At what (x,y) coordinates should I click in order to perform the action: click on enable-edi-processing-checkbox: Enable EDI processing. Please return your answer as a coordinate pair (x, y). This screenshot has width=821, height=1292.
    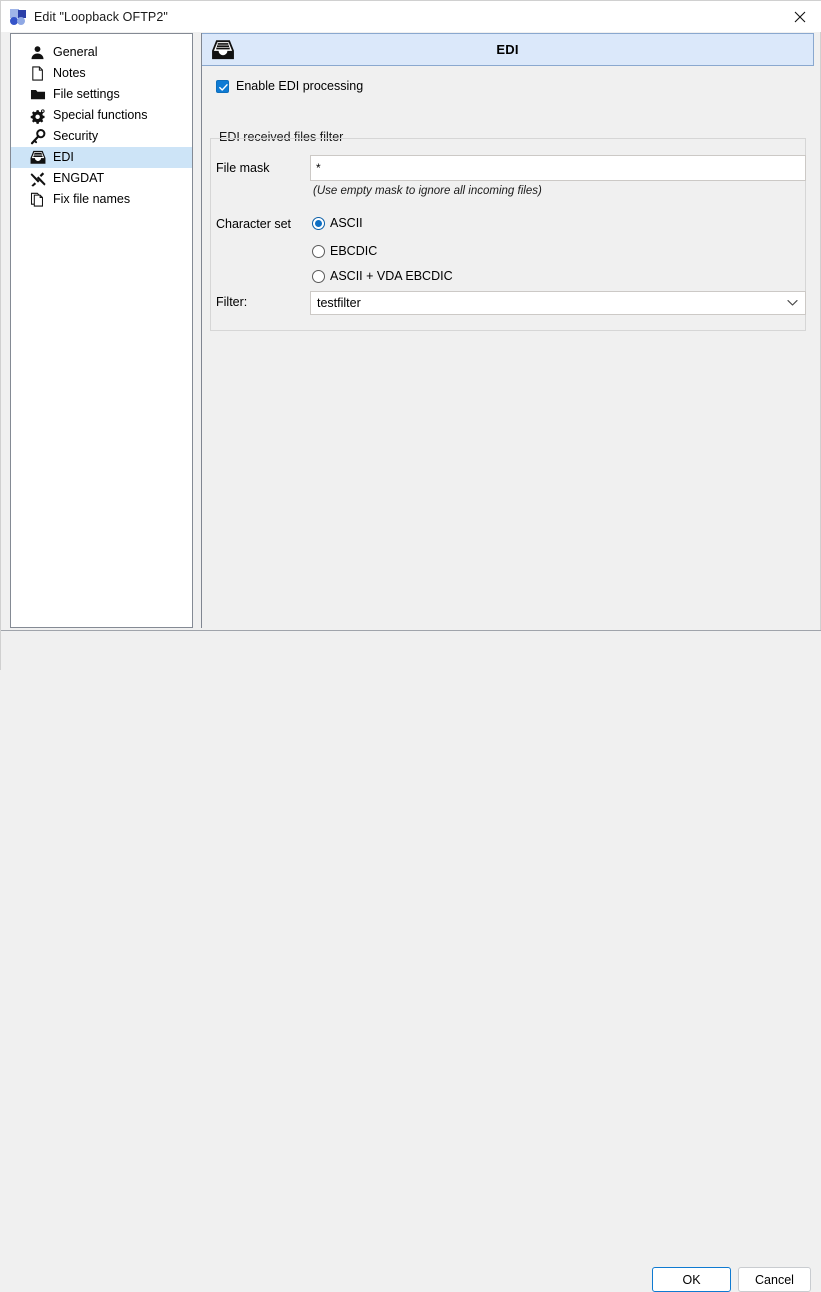
    Looking at the image, I should click on (289, 86).